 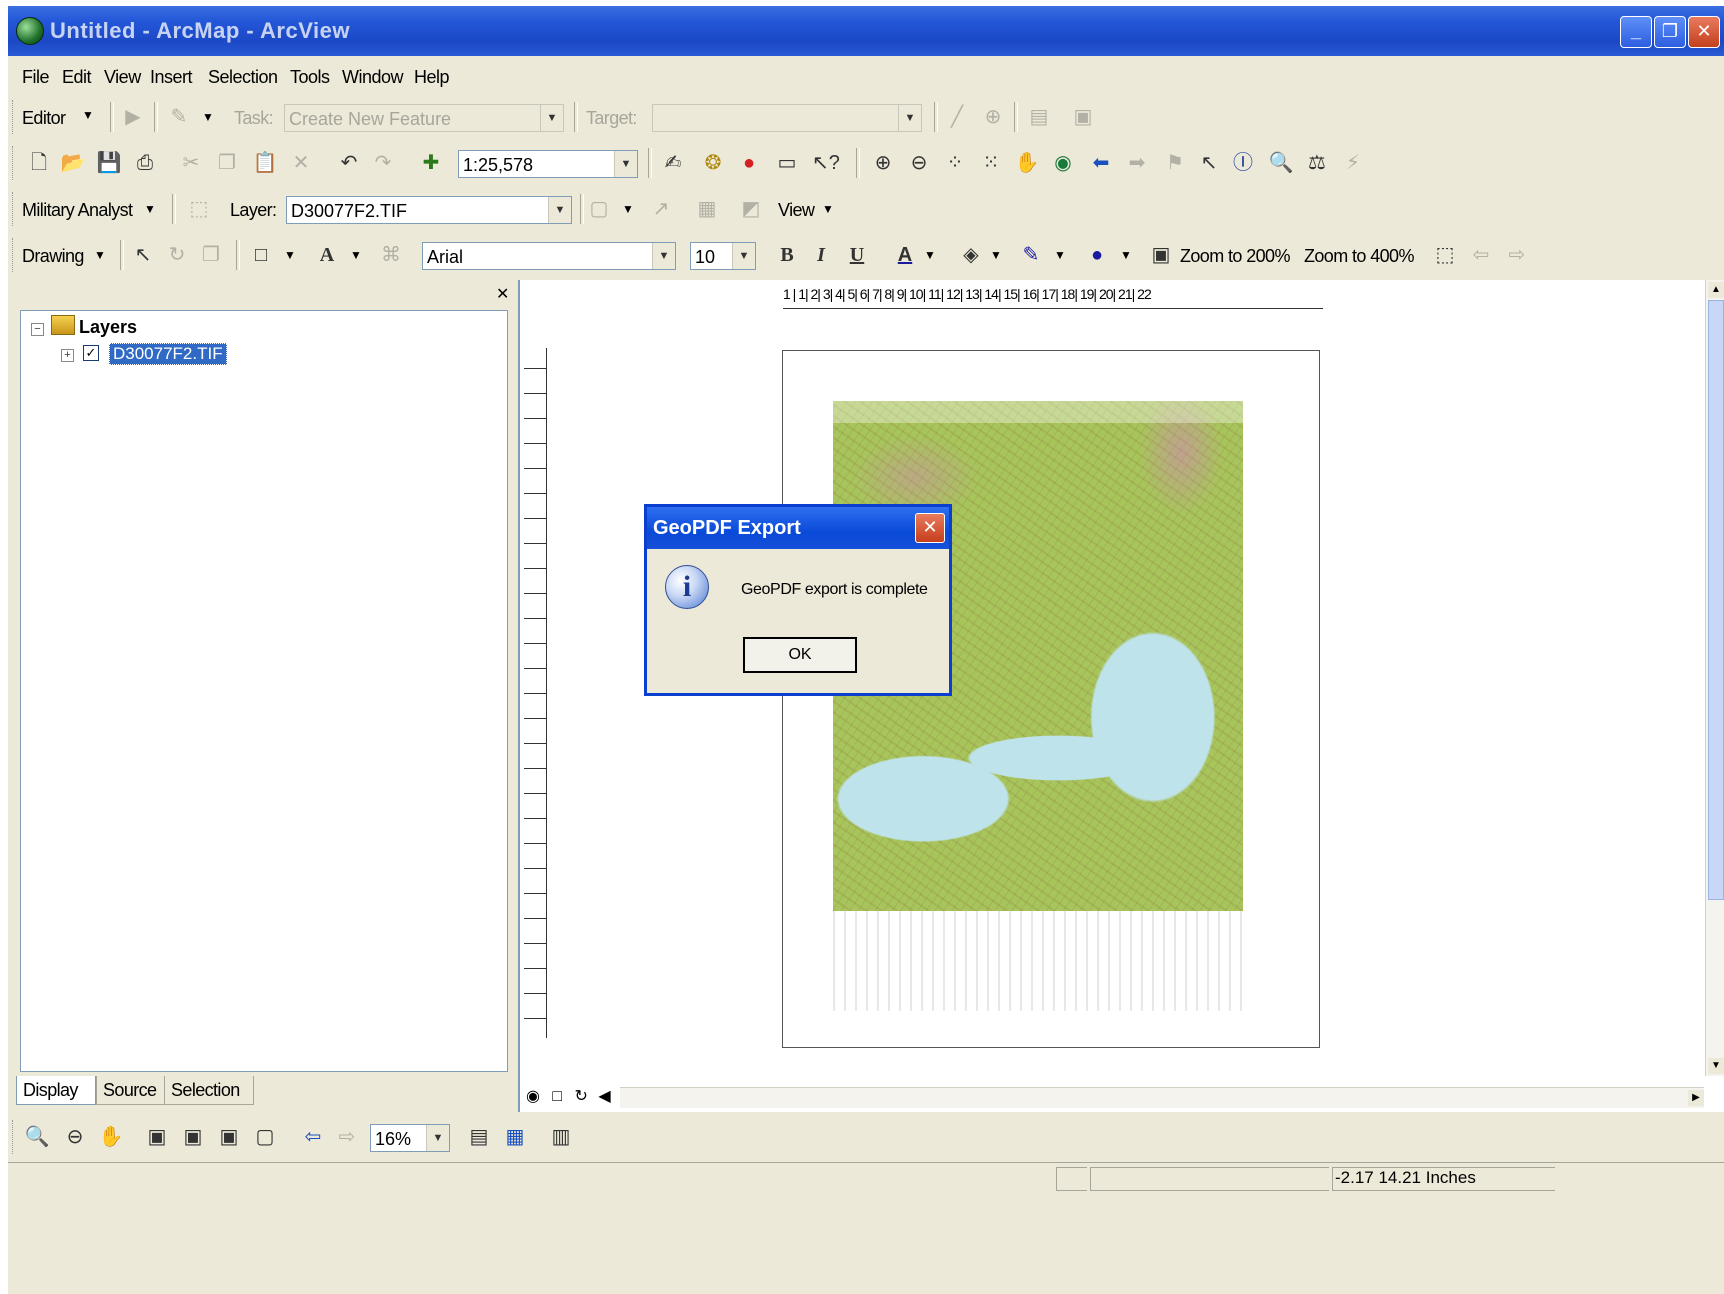 I want to click on viewshed-icon: ◩, so click(x=751, y=209).